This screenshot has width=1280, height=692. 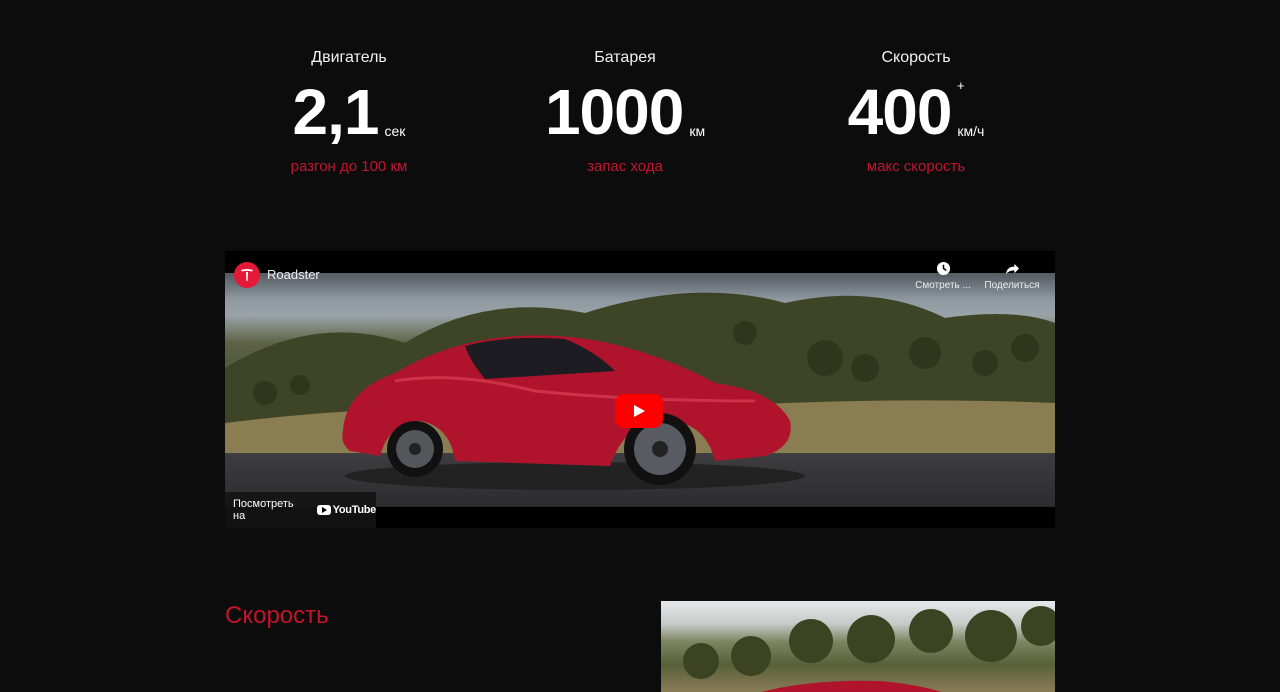 What do you see at coordinates (625, 166) in the screenshot?
I see `stat-caption: запас хода` at bounding box center [625, 166].